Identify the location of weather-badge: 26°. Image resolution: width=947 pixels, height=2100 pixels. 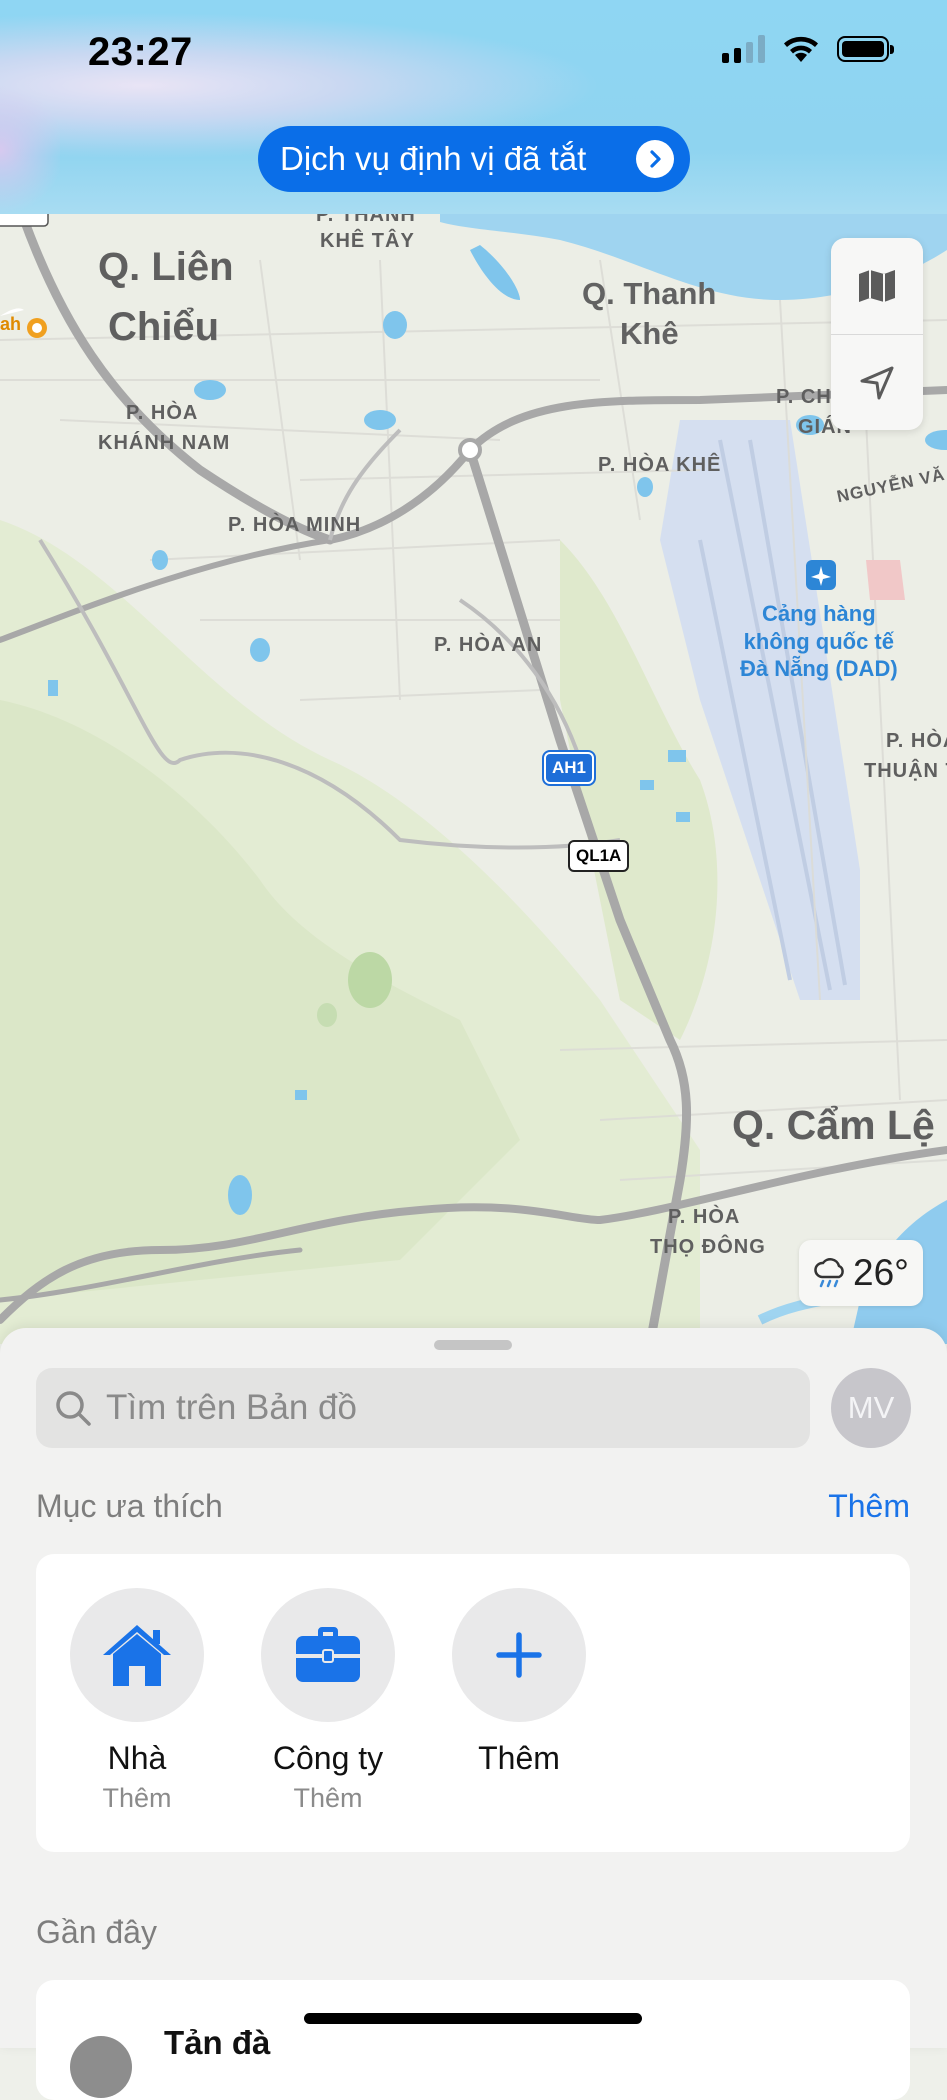
(861, 1273).